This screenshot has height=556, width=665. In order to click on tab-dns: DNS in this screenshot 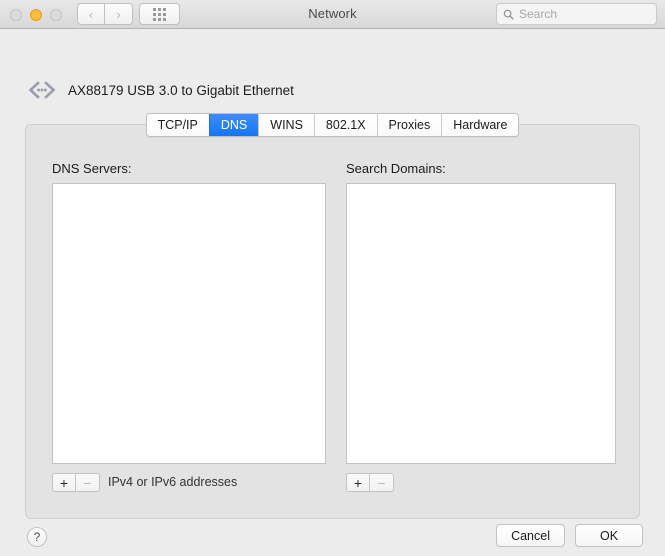, I will do `click(233, 125)`.